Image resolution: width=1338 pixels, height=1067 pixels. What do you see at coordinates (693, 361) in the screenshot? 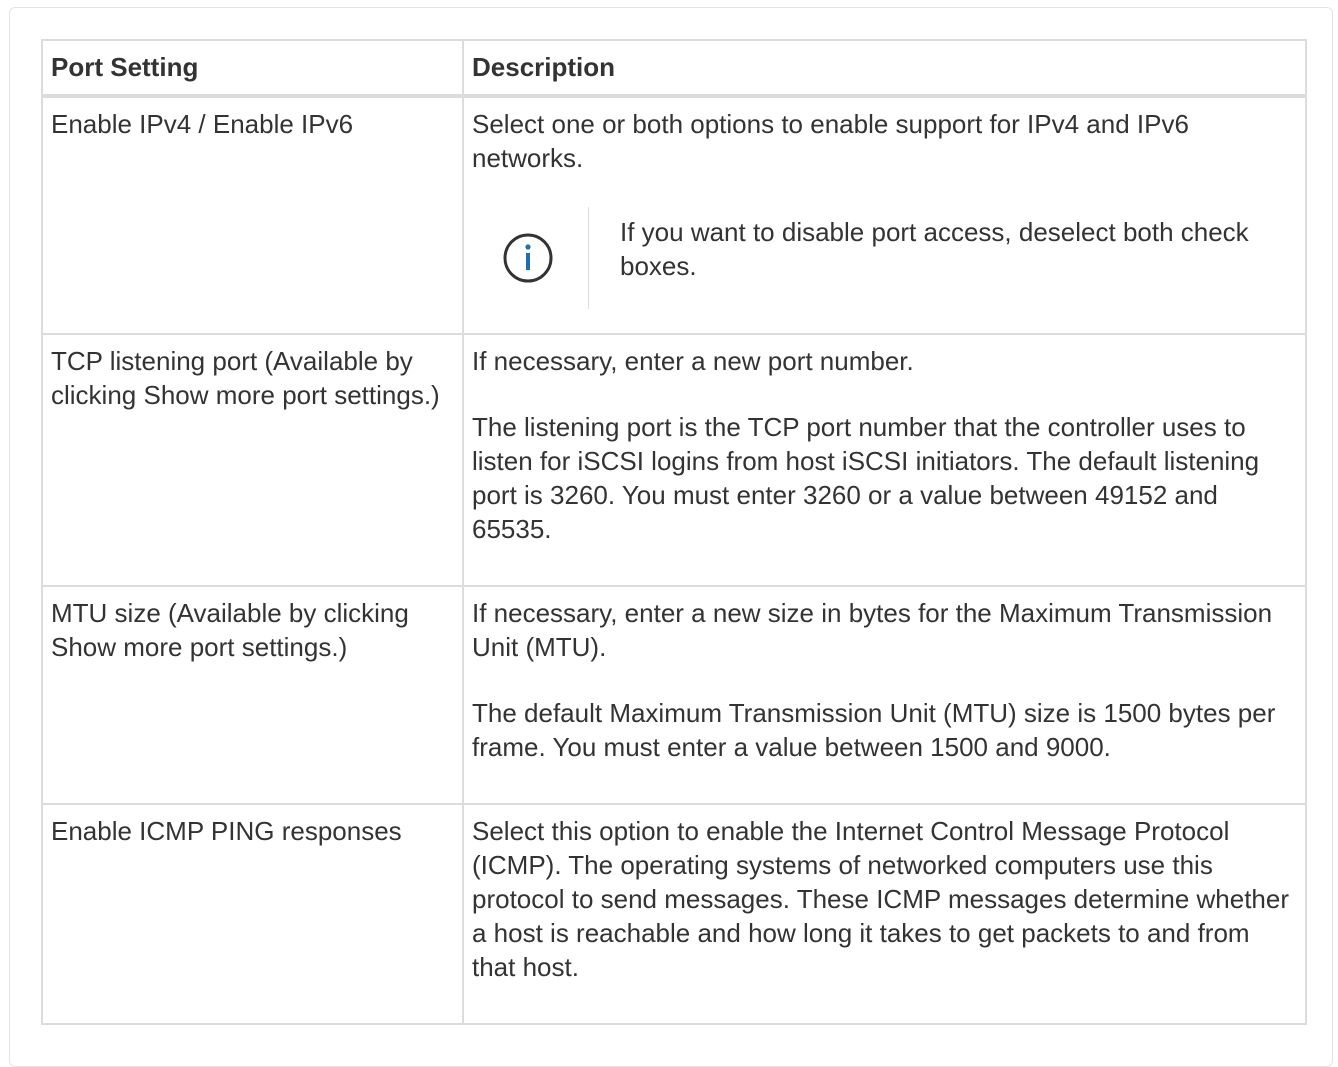
I see `description-paragraph: If necessary, enter a new port number.` at bounding box center [693, 361].